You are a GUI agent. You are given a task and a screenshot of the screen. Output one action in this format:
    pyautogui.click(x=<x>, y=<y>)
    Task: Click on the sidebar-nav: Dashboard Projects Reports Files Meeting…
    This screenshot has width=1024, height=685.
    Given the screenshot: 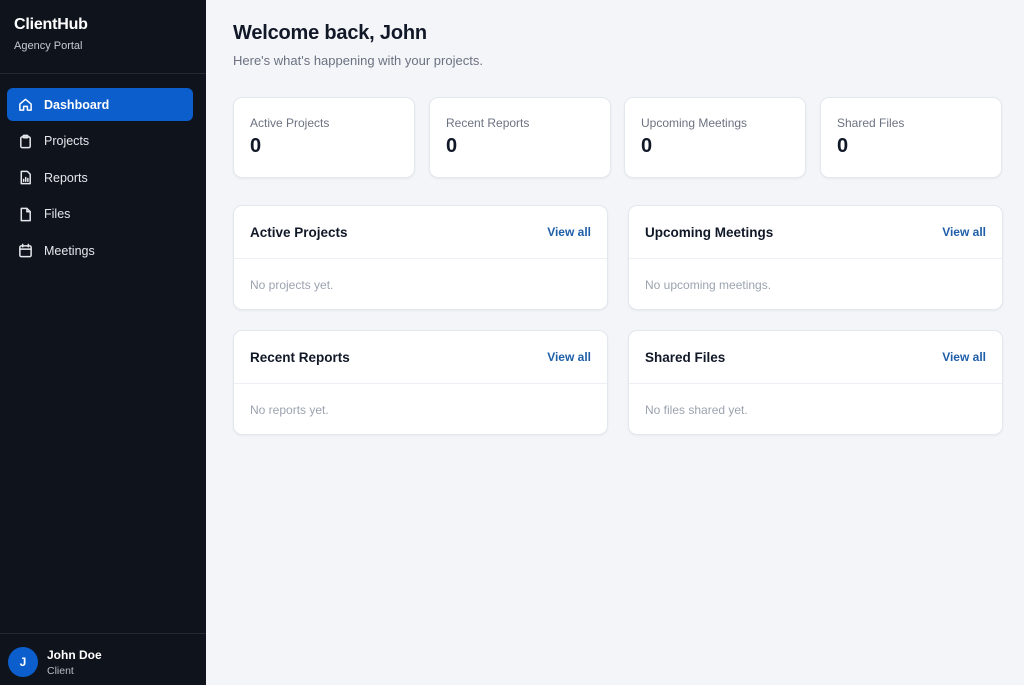 What is the action you would take?
    pyautogui.click(x=100, y=179)
    